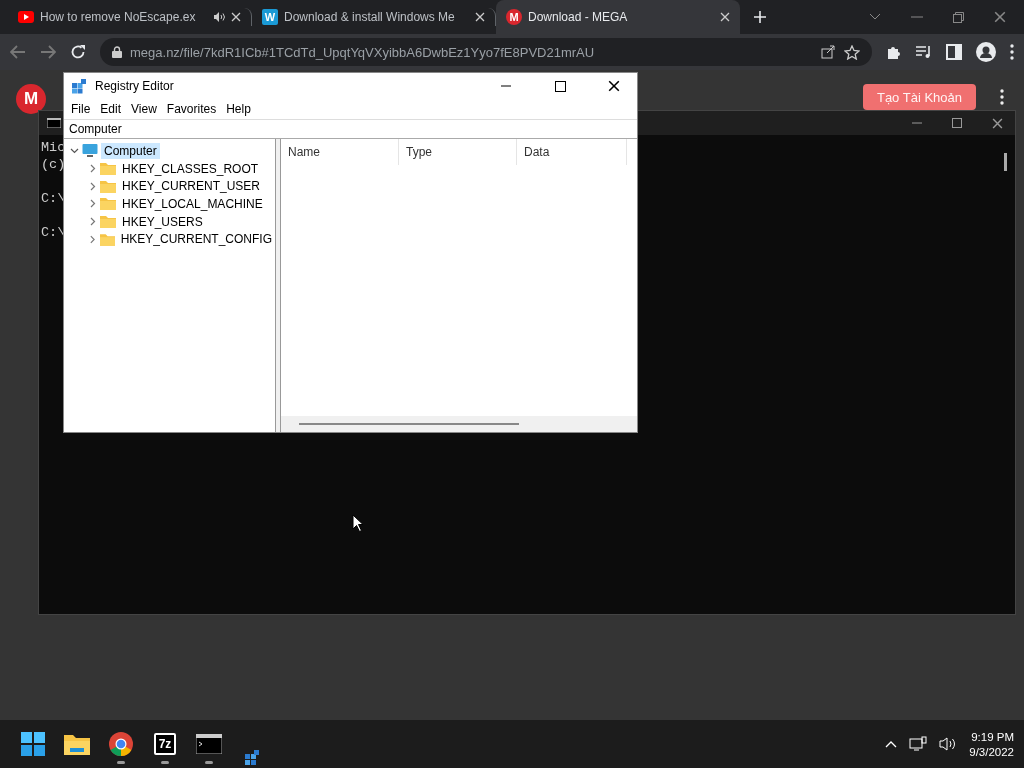 The image size is (1024, 768). I want to click on youtube-icon, so click(26, 17).